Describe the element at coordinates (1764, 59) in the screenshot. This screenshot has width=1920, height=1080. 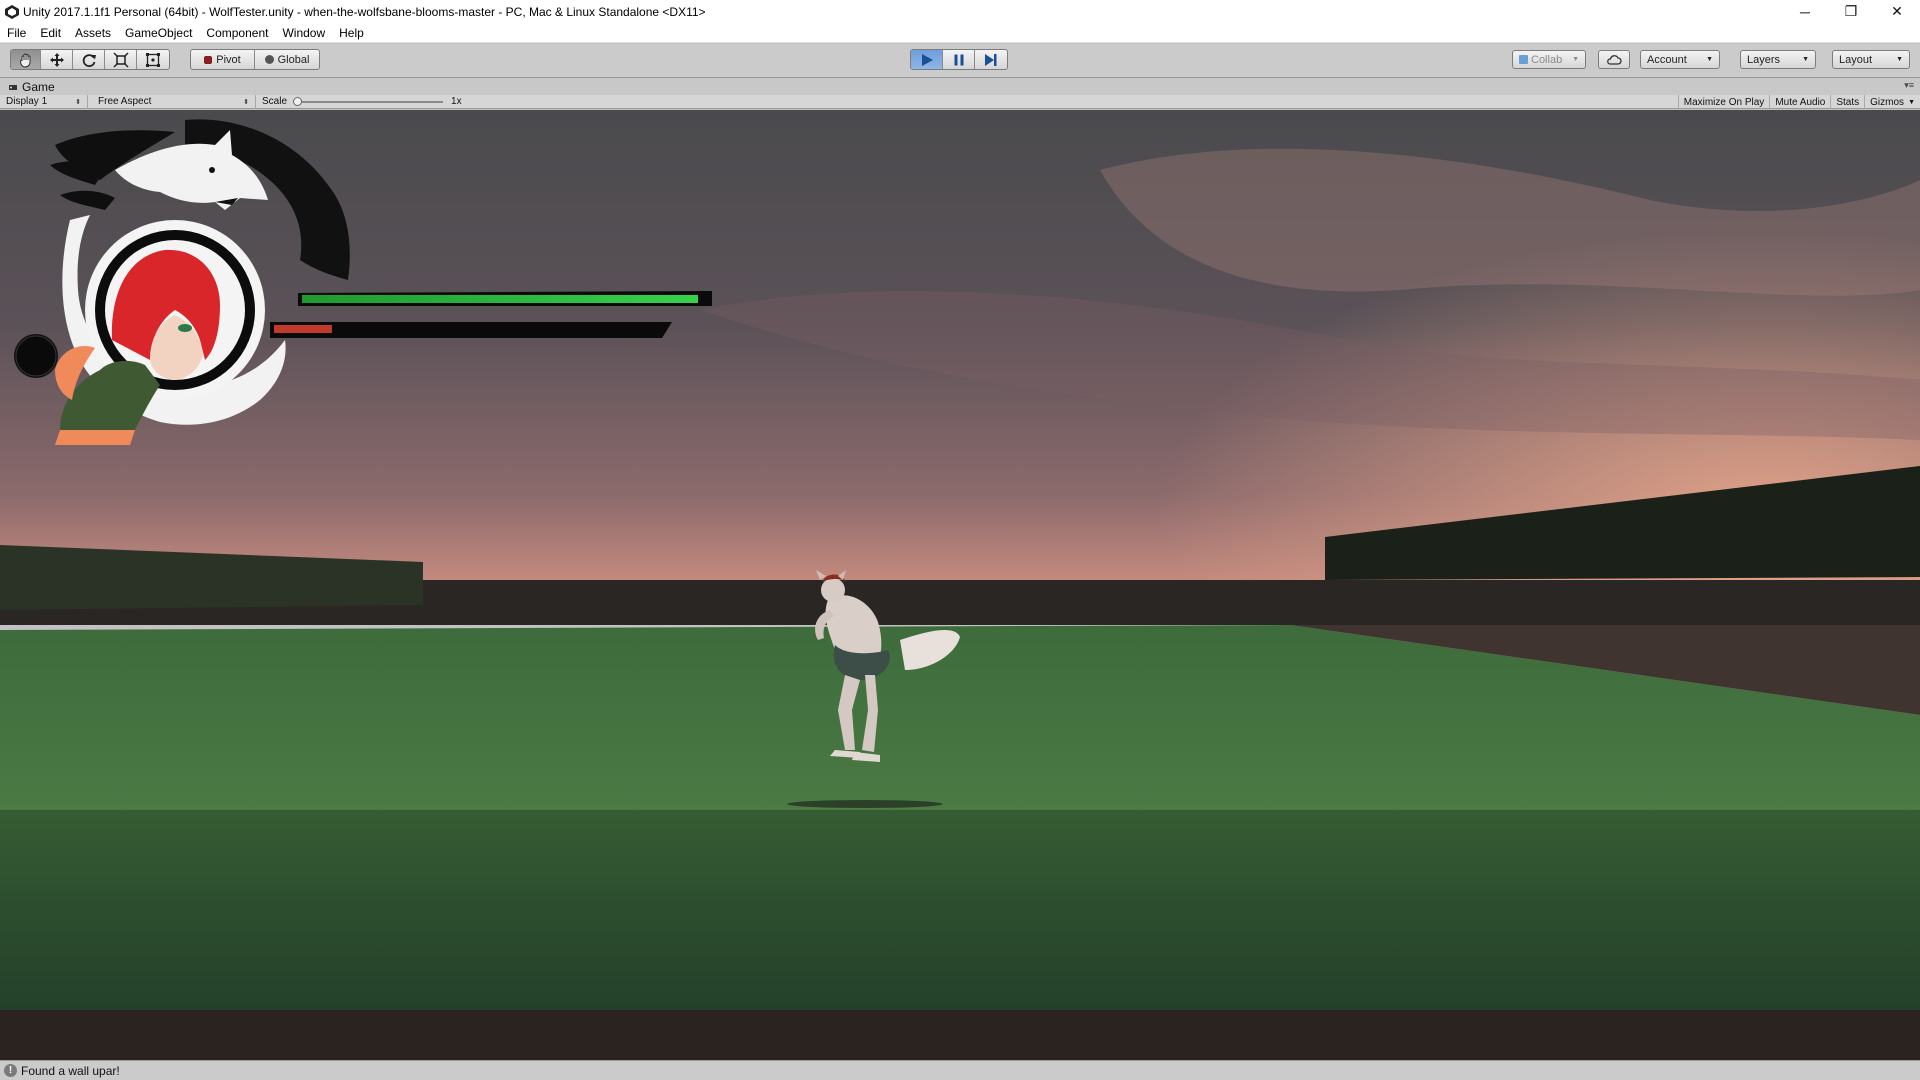
I see `layers-label: Layers` at that location.